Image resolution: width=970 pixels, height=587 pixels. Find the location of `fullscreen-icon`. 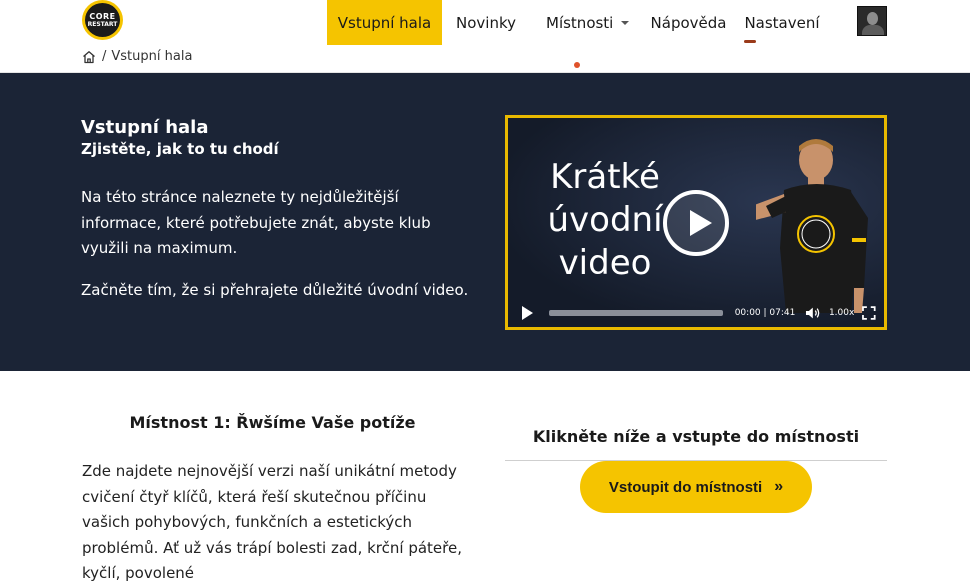

fullscreen-icon is located at coordinates (869, 313).